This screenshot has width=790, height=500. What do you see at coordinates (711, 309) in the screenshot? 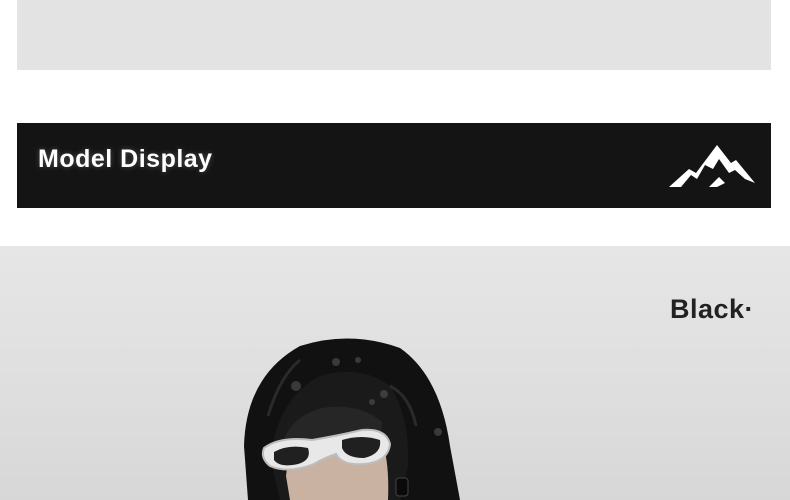
I see `color-variant-label: Black·` at bounding box center [711, 309].